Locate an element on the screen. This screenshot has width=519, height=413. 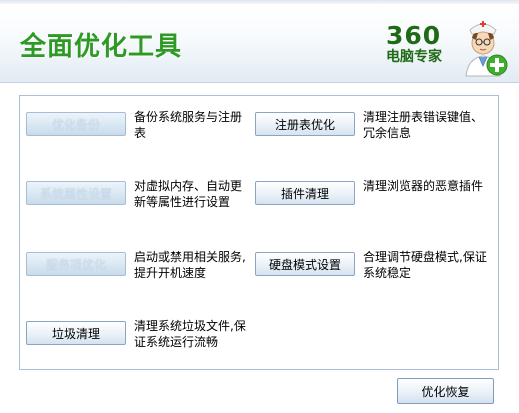
doctor-mascot-icon is located at coordinates (486, 49).